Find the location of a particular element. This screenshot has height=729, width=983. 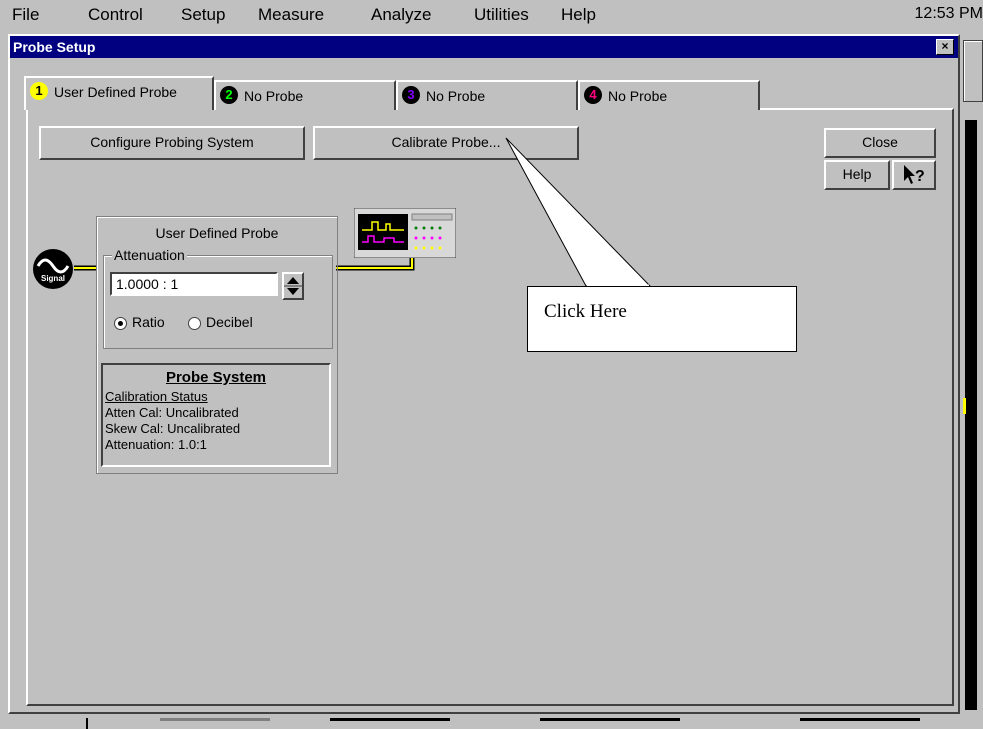

configure-probing-system-label: Configure Probing System is located at coordinates (172, 142).